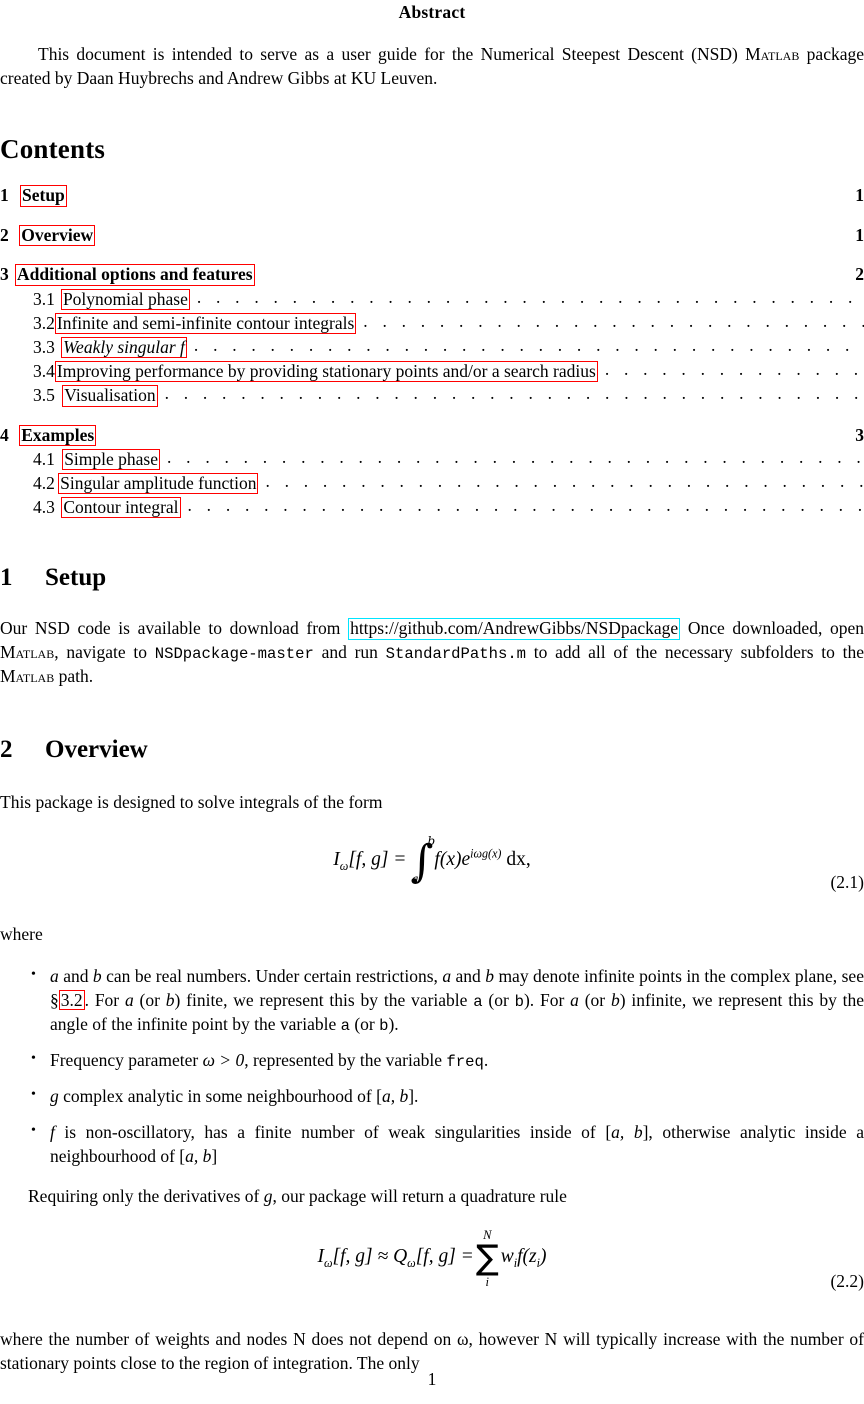 The width and height of the screenshot is (864, 1404). What do you see at coordinates (158, 483) in the screenshot?
I see `toc-link-box: Singular amplitude function` at bounding box center [158, 483].